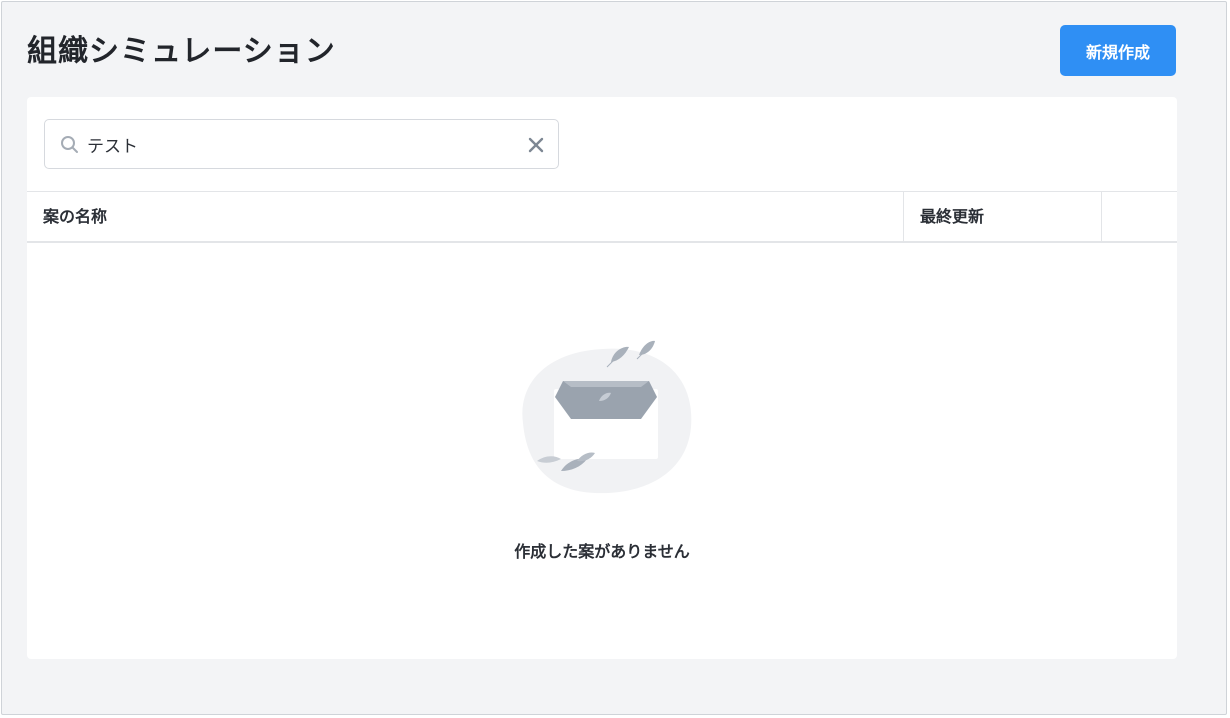  I want to click on empty-inbox-illustration, so click(604, 420).